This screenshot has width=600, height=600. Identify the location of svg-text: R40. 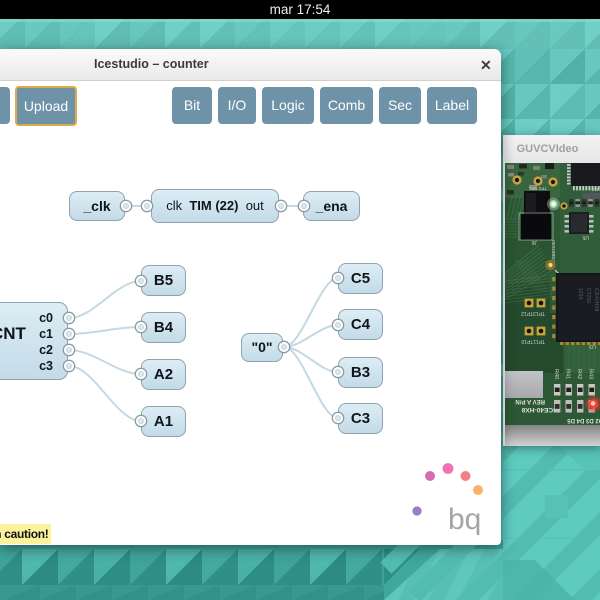
(556, 374).